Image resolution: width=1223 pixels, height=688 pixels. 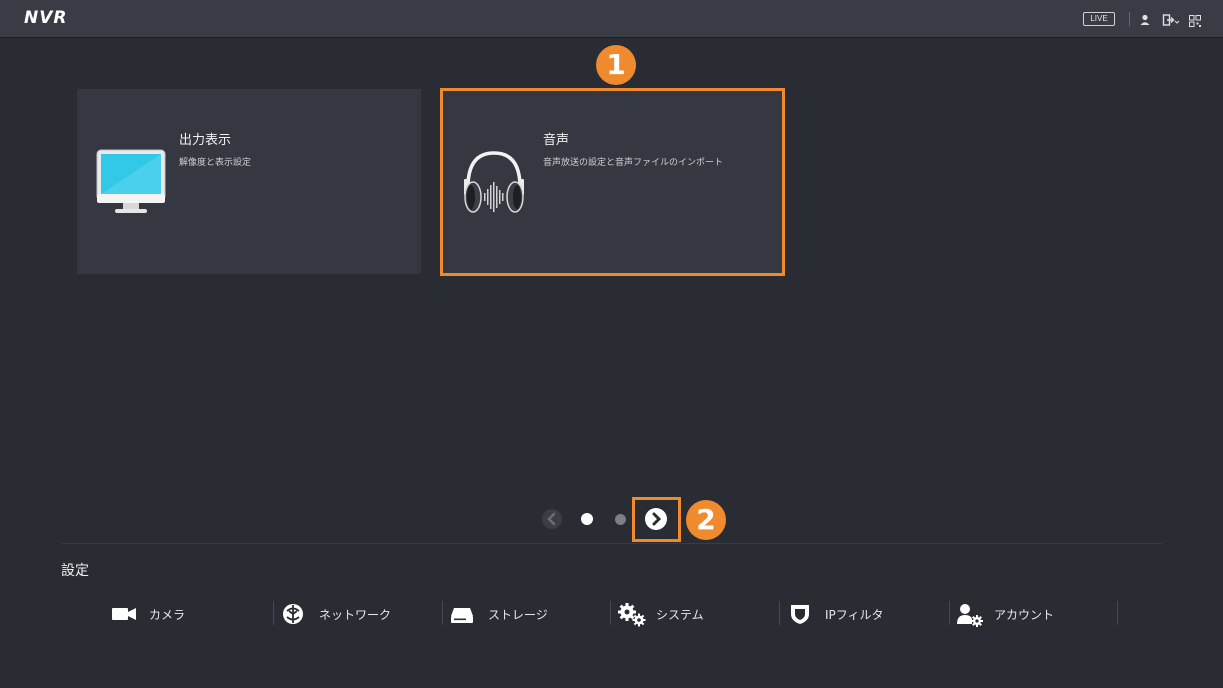 I want to click on highlight-box-audio-card, so click(x=612, y=182).